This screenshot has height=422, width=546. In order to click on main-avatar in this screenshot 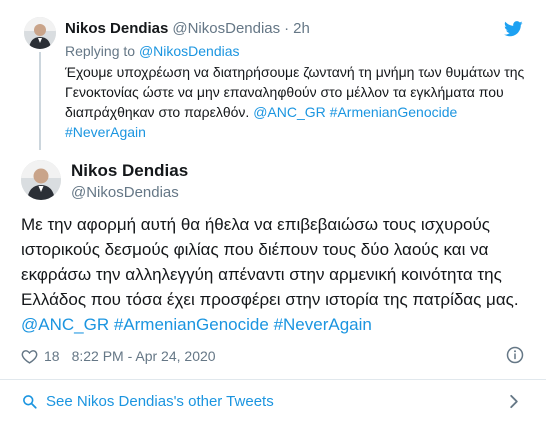, I will do `click(41, 180)`.